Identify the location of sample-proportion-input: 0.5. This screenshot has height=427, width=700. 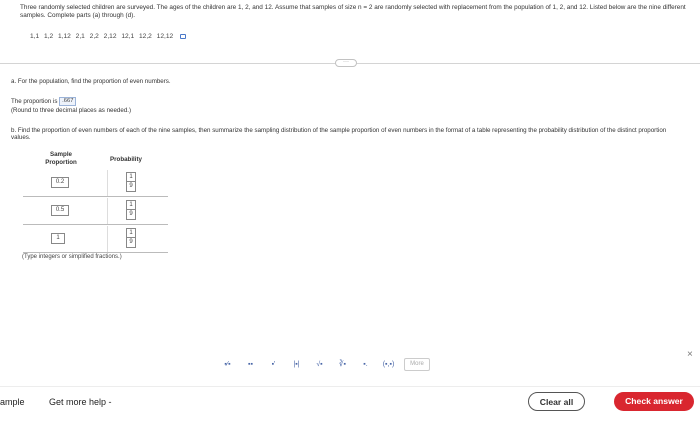
(60, 210).